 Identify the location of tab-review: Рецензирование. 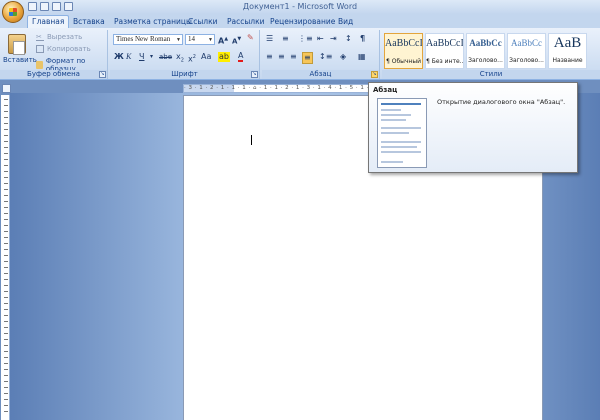
(302, 22).